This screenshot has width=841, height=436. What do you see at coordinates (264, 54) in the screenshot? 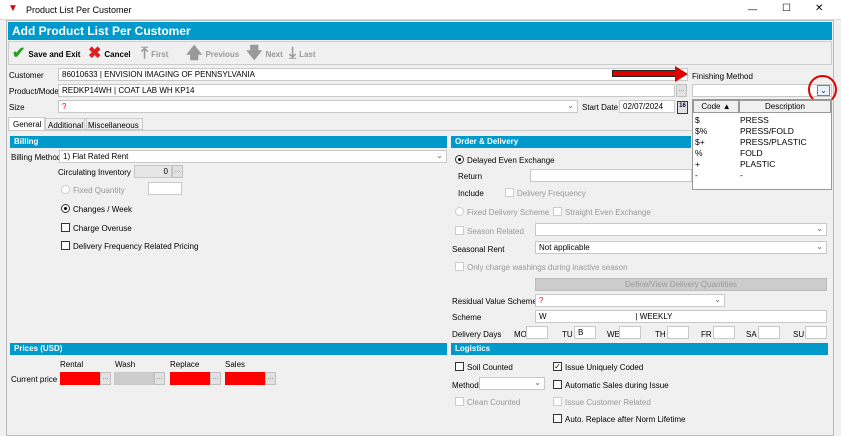
I see `next-button: 🡇 Next` at bounding box center [264, 54].